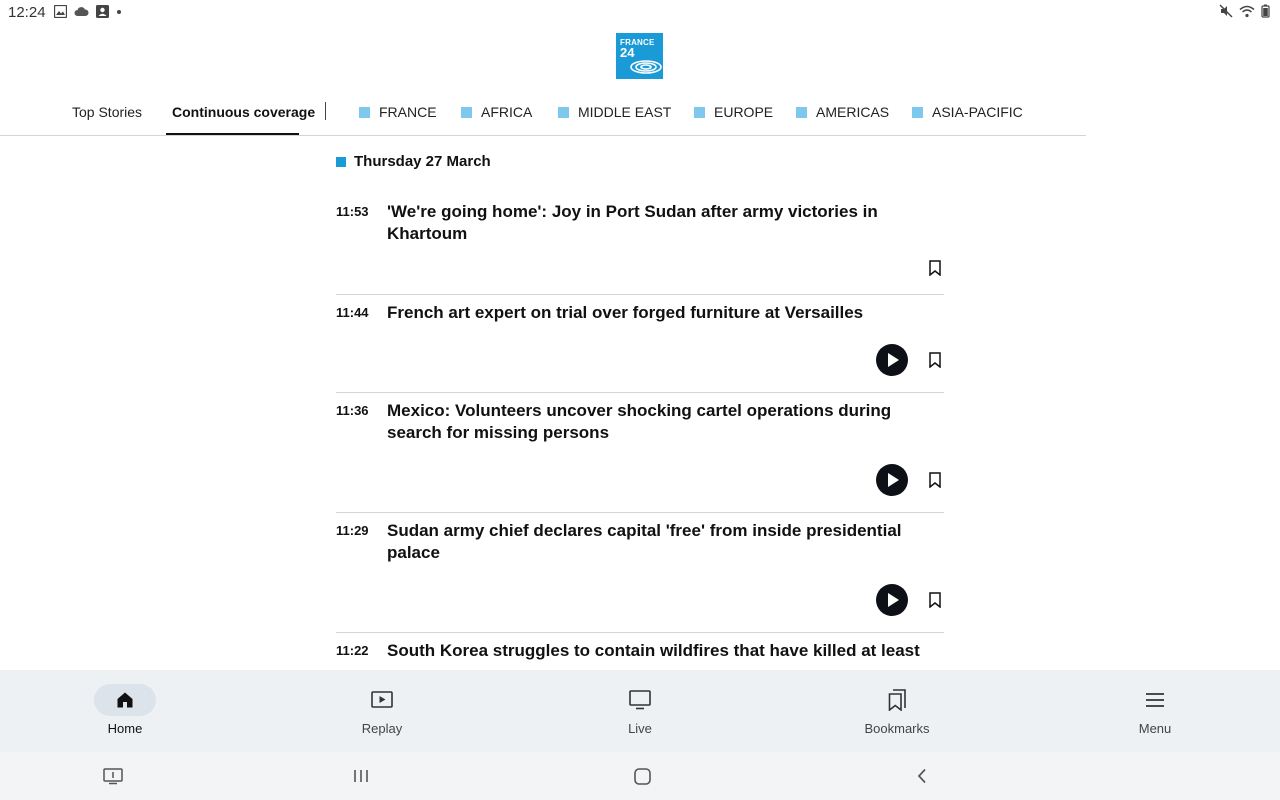 This screenshot has width=1280, height=800. I want to click on nav-label: Live, so click(640, 728).